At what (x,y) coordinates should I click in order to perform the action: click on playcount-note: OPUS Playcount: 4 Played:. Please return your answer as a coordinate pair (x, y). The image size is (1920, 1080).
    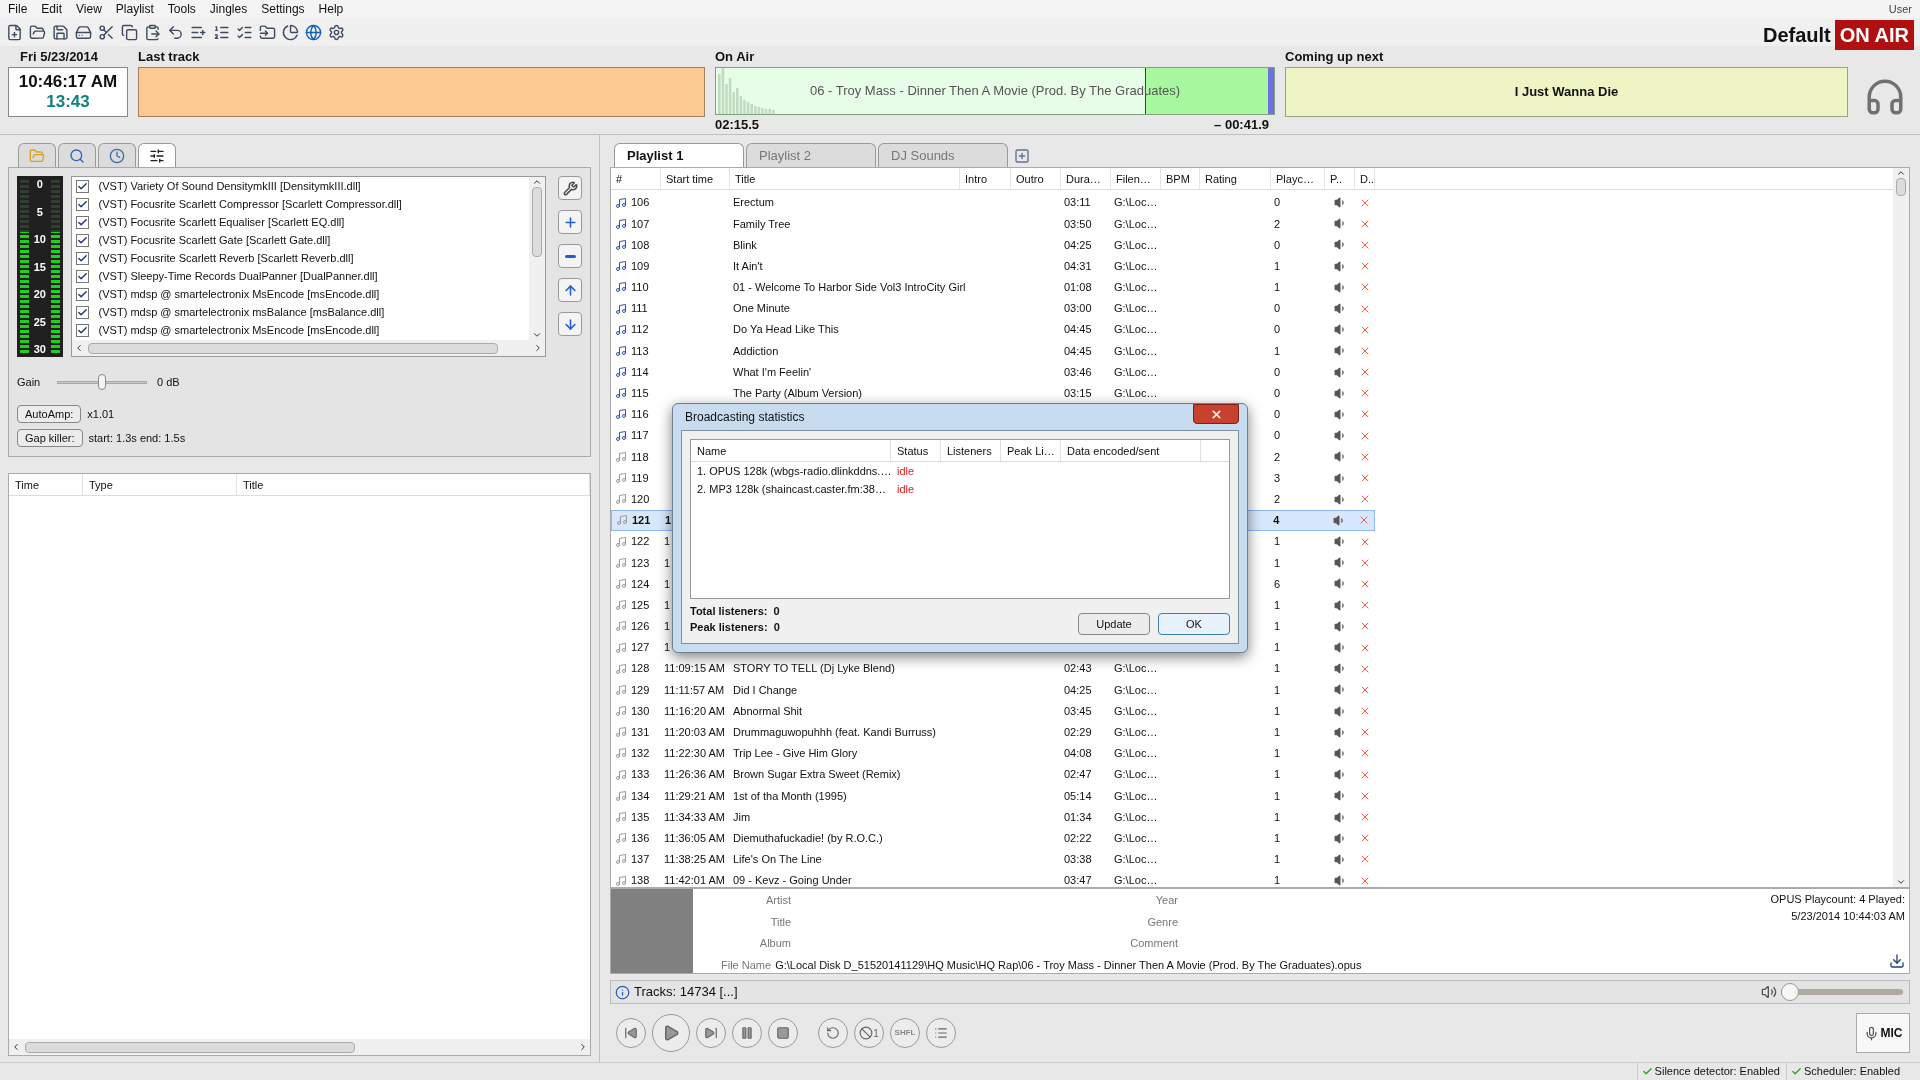
    Looking at the image, I should click on (1837, 899).